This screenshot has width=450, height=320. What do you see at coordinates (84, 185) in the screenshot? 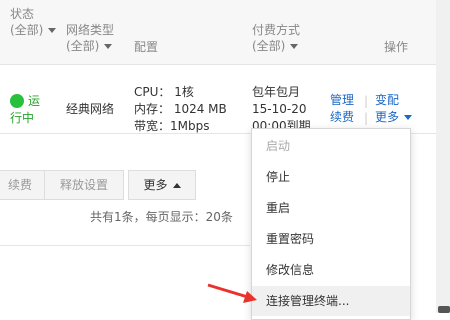
I see `release-settings-button: 释放设置` at bounding box center [84, 185].